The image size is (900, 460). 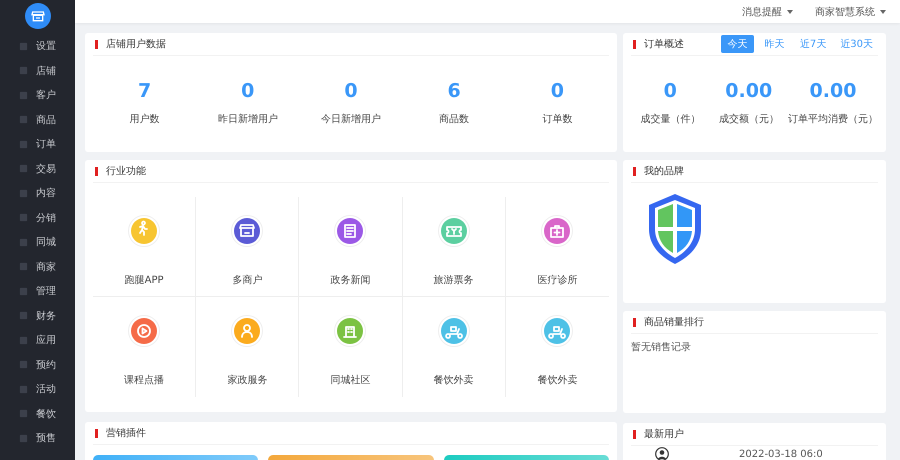 What do you see at coordinates (37, 193) in the screenshot?
I see `sidebar-item: 内容` at bounding box center [37, 193].